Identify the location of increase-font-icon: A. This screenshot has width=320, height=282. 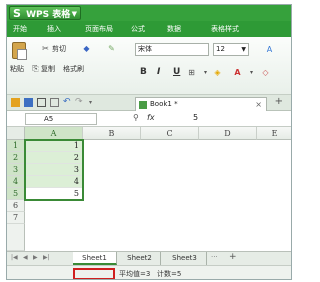
(269, 49).